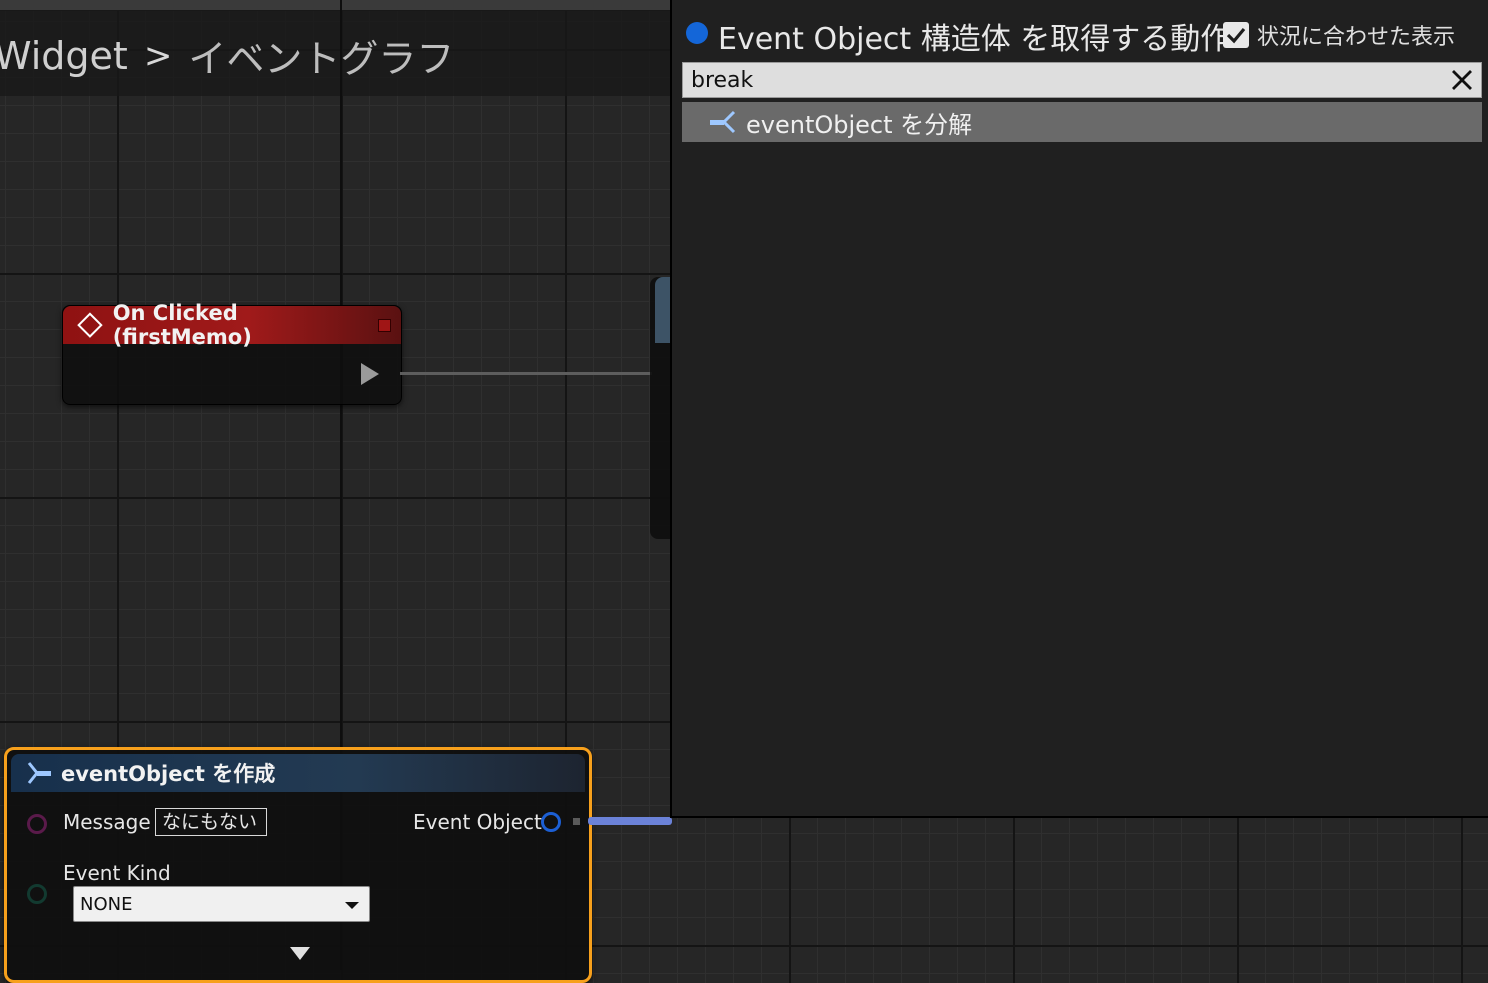 This screenshot has height=983, width=1488. I want to click on context-sensitive-checkbox, so click(1236, 35).